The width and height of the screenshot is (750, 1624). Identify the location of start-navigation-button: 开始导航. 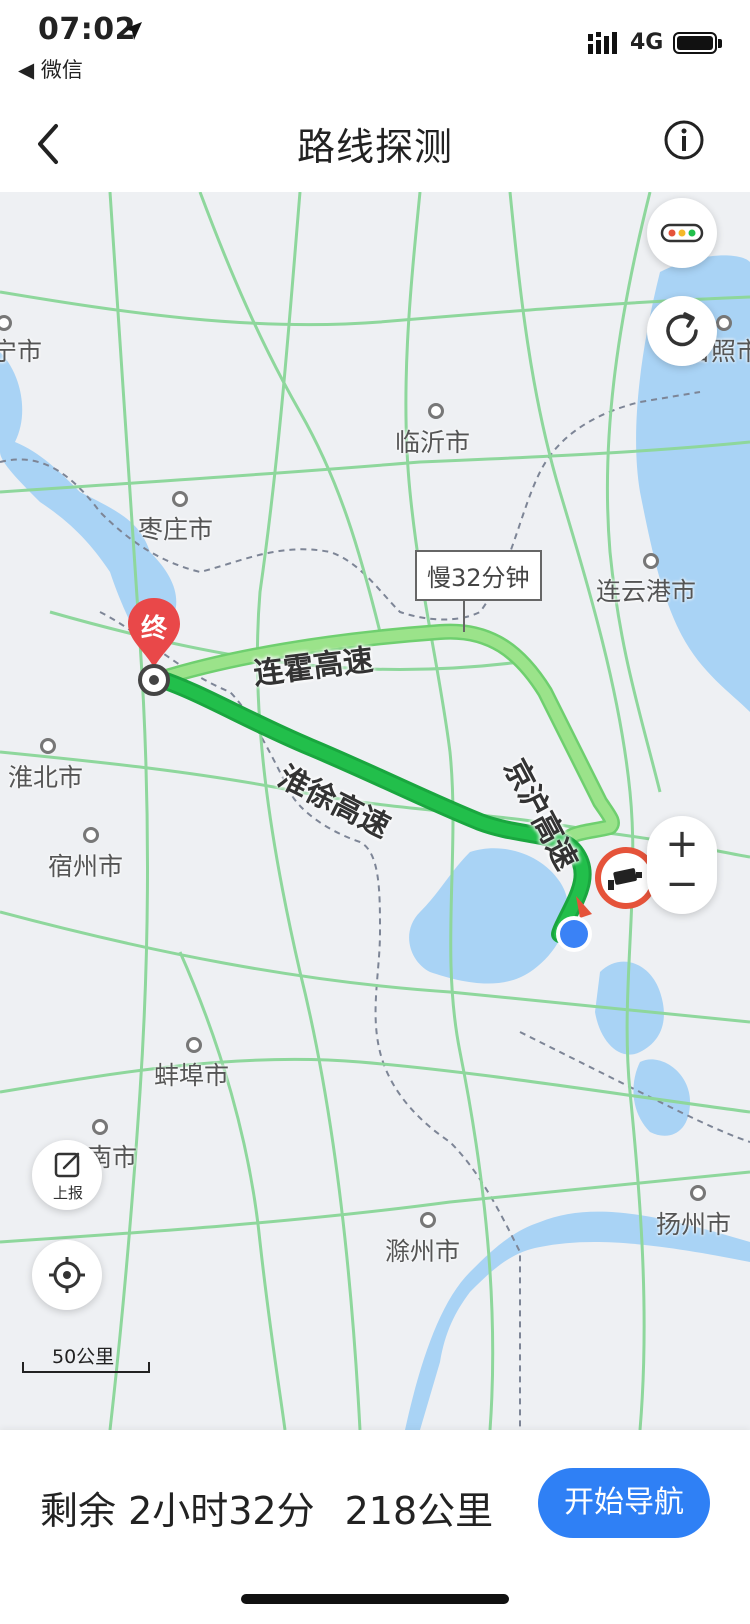
(624, 1503).